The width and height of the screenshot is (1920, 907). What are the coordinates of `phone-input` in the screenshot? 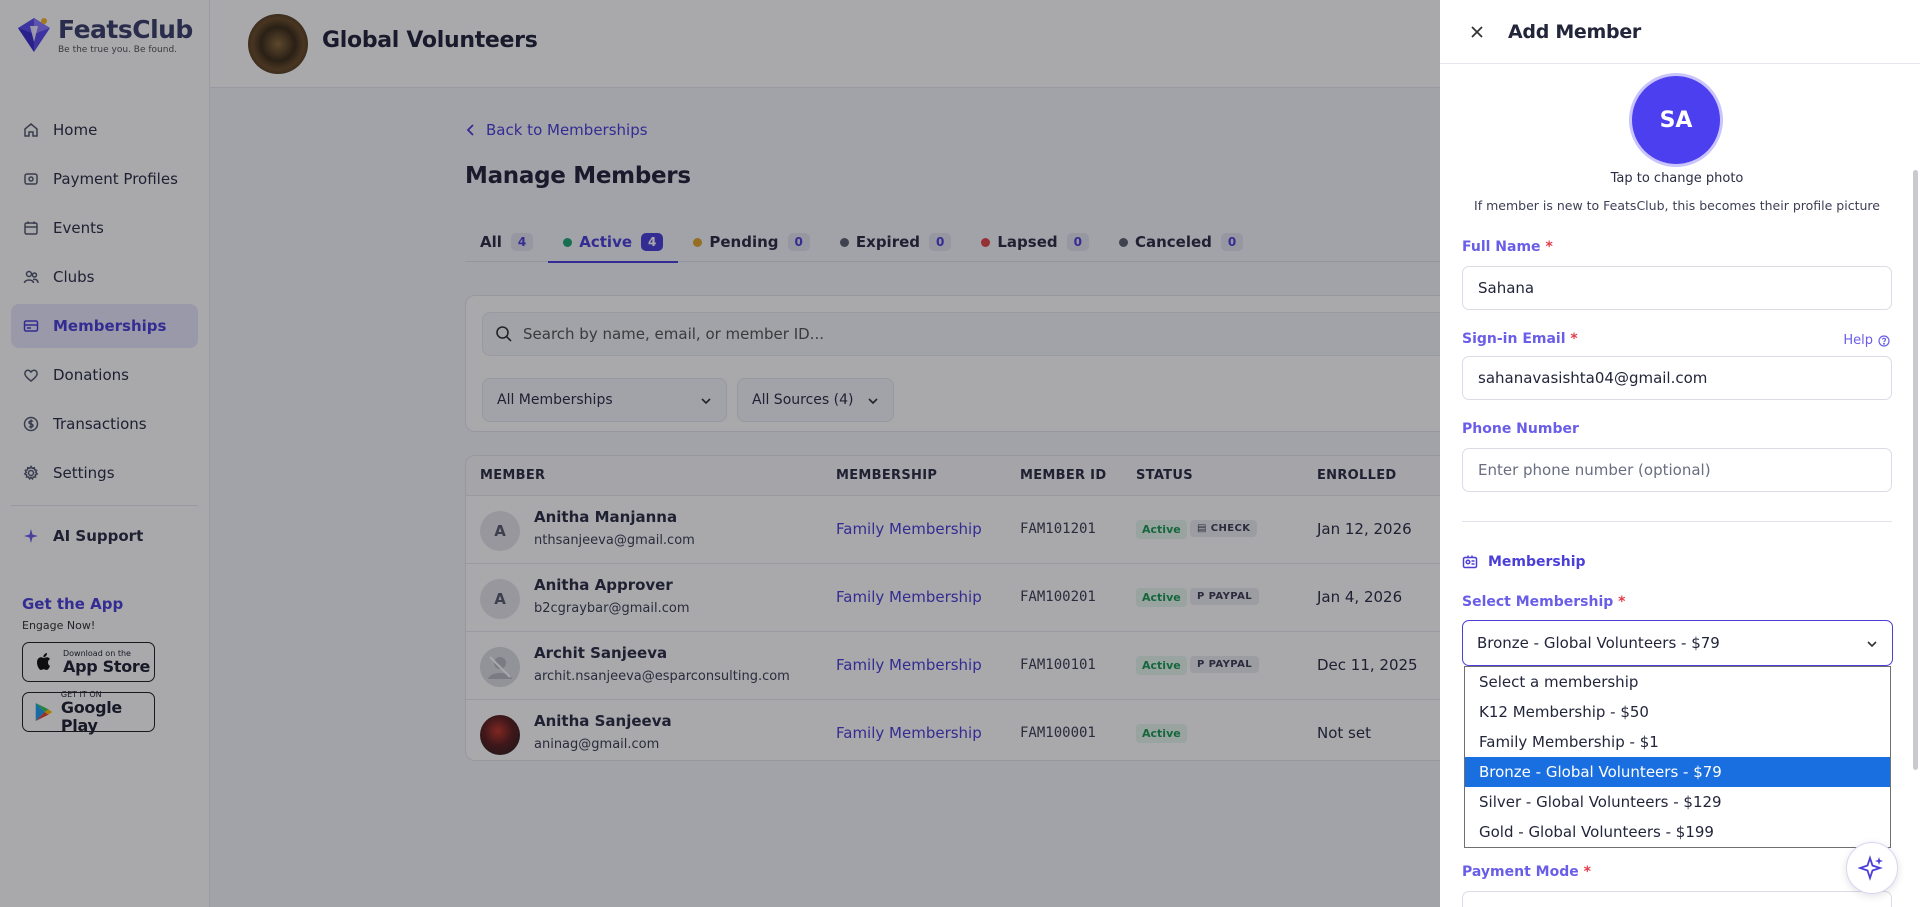 It's located at (1678, 470).